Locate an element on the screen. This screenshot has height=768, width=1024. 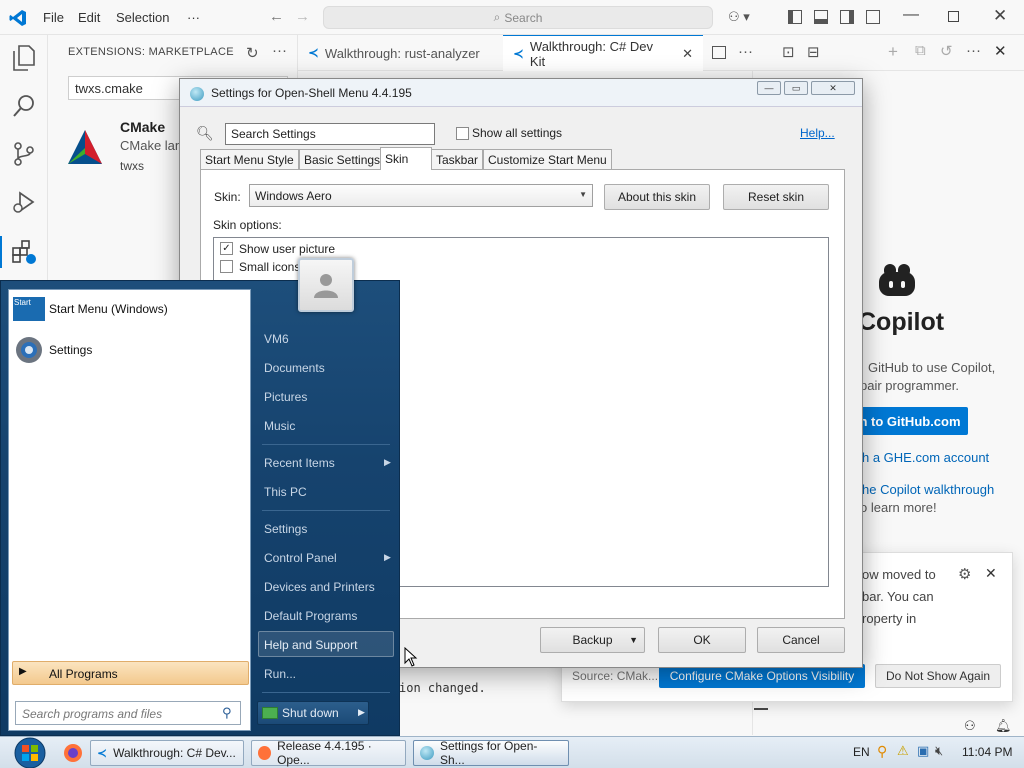
tab-skin: Skin is located at coordinates (406, 158).